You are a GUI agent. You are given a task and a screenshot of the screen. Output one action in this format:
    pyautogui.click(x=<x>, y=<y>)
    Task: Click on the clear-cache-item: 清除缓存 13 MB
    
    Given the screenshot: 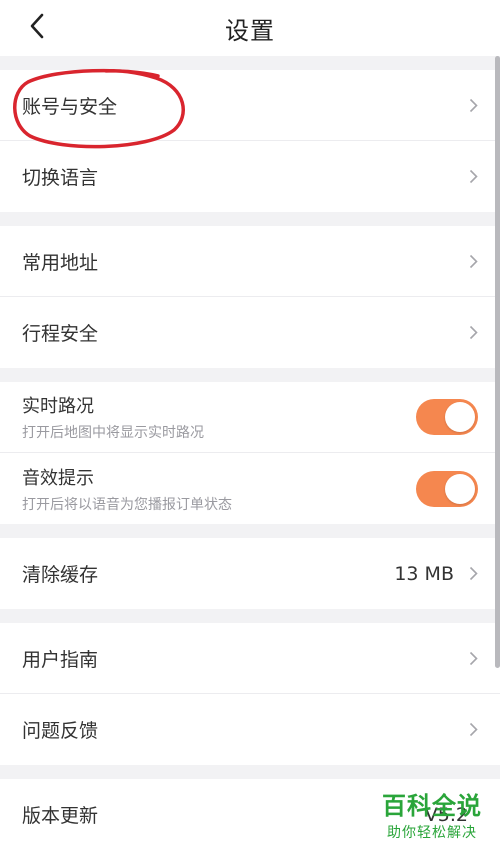 What is the action you would take?
    pyautogui.click(x=250, y=573)
    